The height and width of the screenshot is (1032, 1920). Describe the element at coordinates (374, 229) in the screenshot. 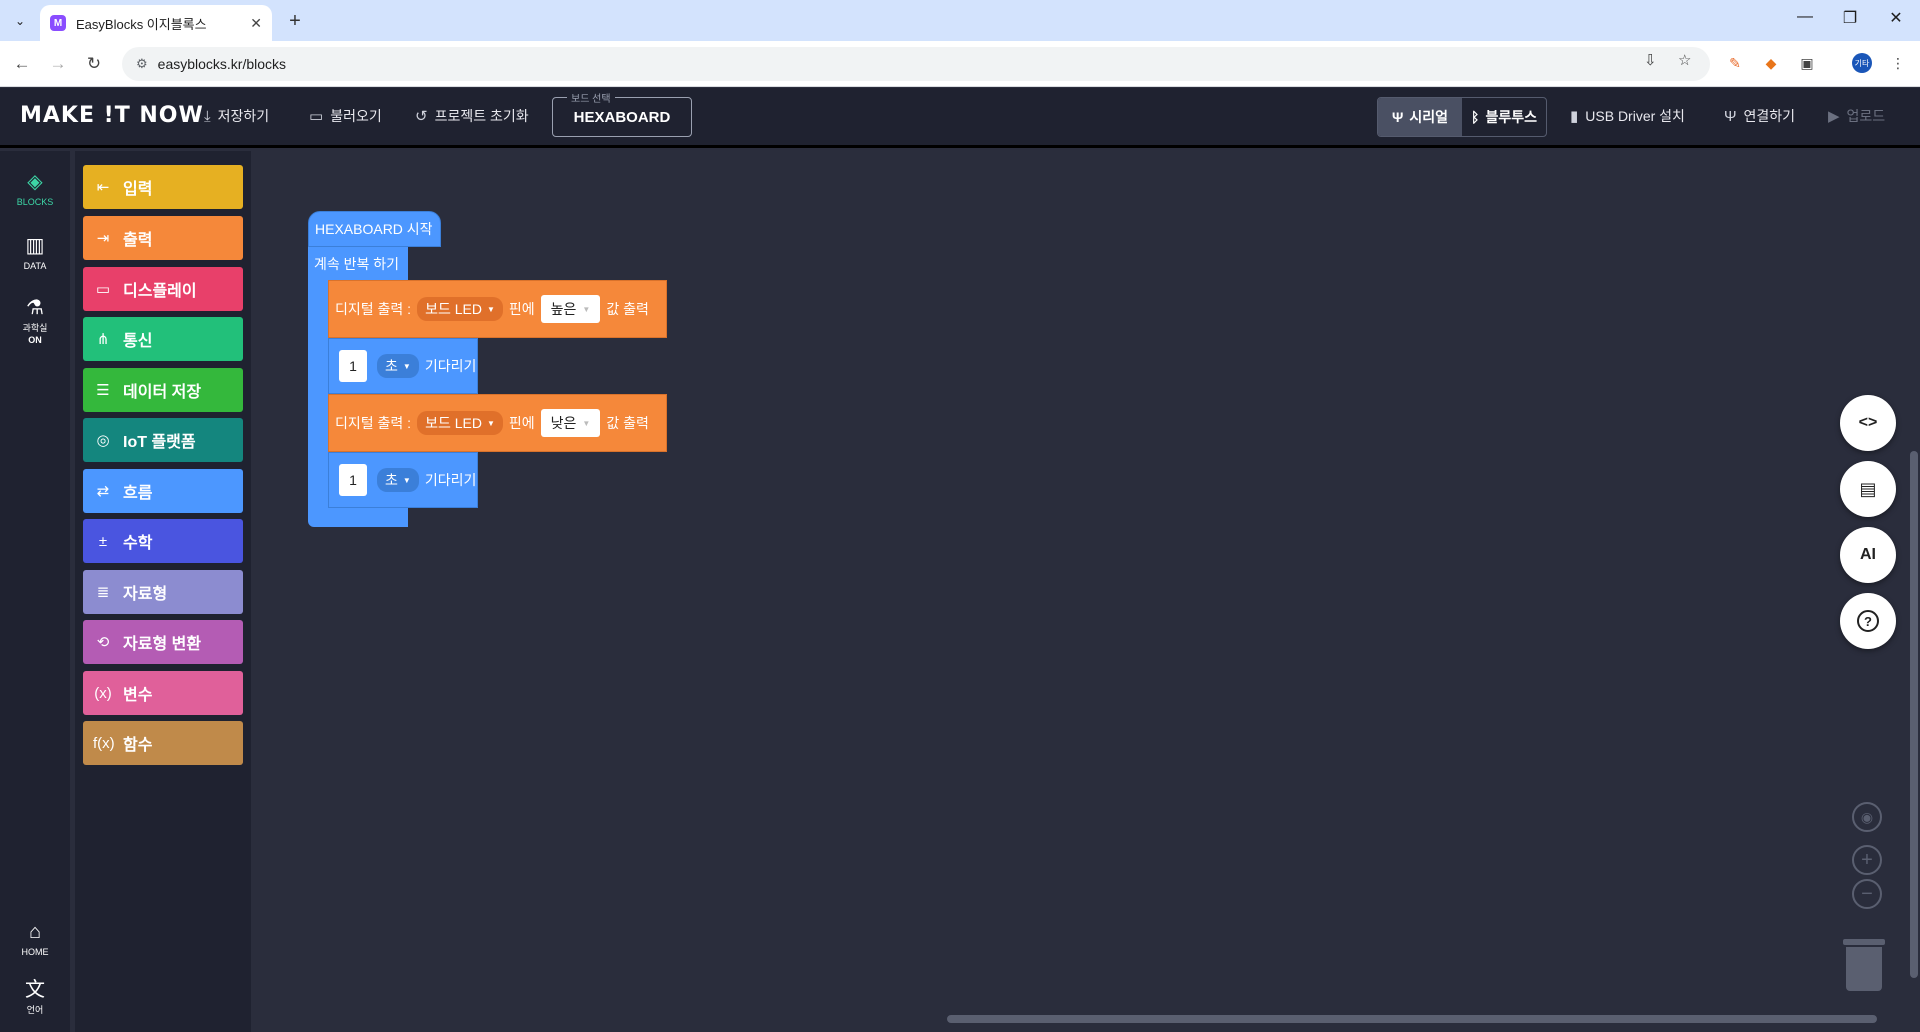

I see `block-start: HEXABOARD 시작` at that location.